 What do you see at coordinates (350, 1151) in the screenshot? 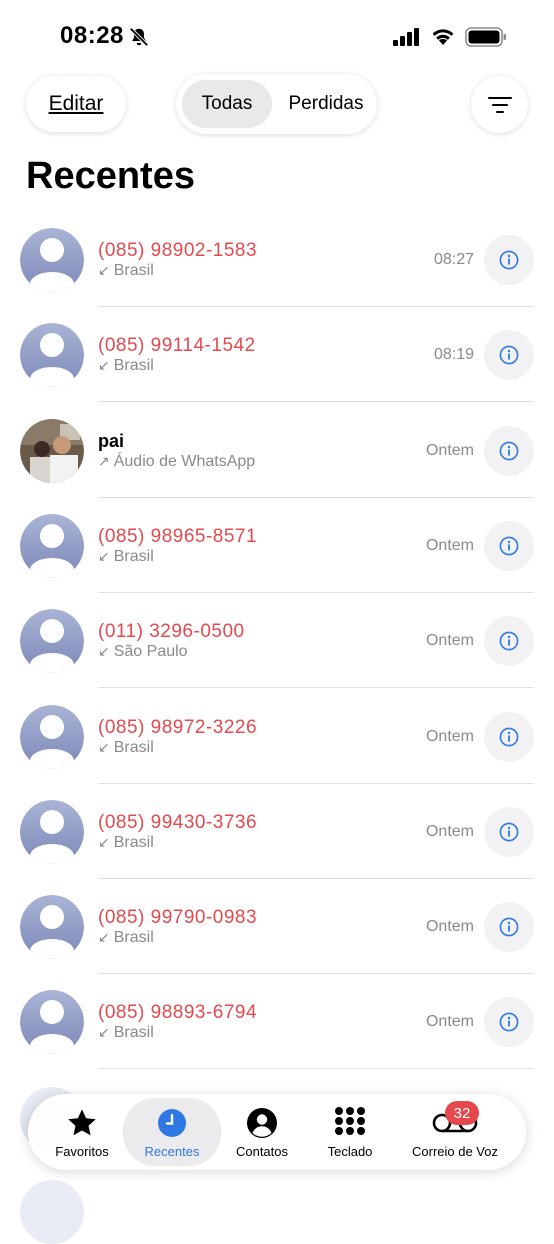
I see `tab-label: Teclado` at bounding box center [350, 1151].